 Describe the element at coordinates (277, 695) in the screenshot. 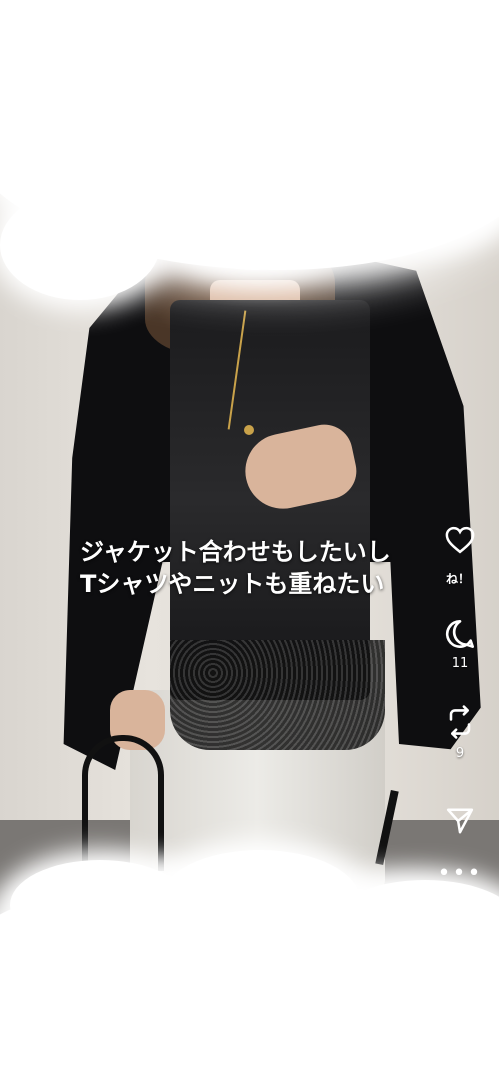

I see `lace-trim` at that location.